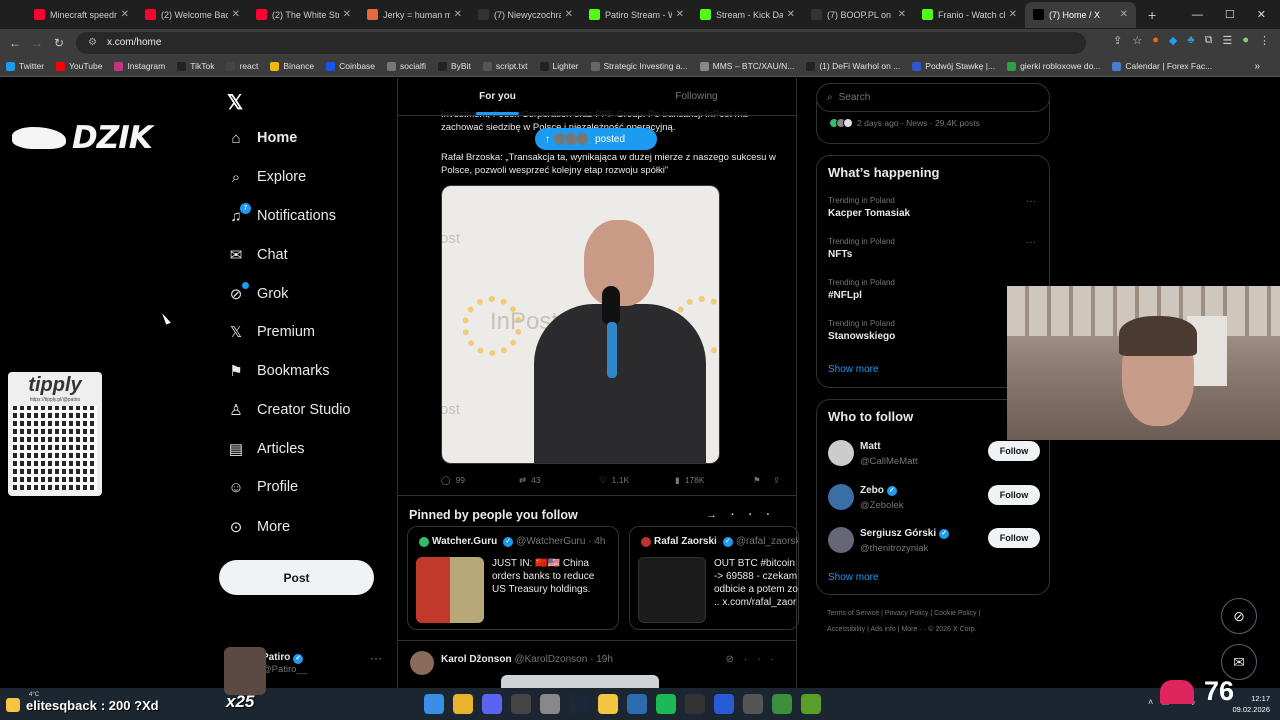  I want to click on post-button: Post, so click(296, 577).